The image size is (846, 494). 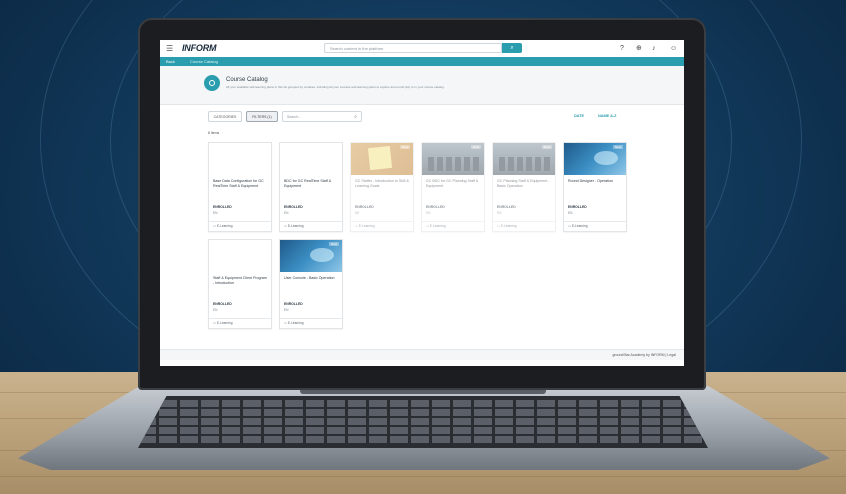 I want to click on hamburger-icon: ☰, so click(x=170, y=48).